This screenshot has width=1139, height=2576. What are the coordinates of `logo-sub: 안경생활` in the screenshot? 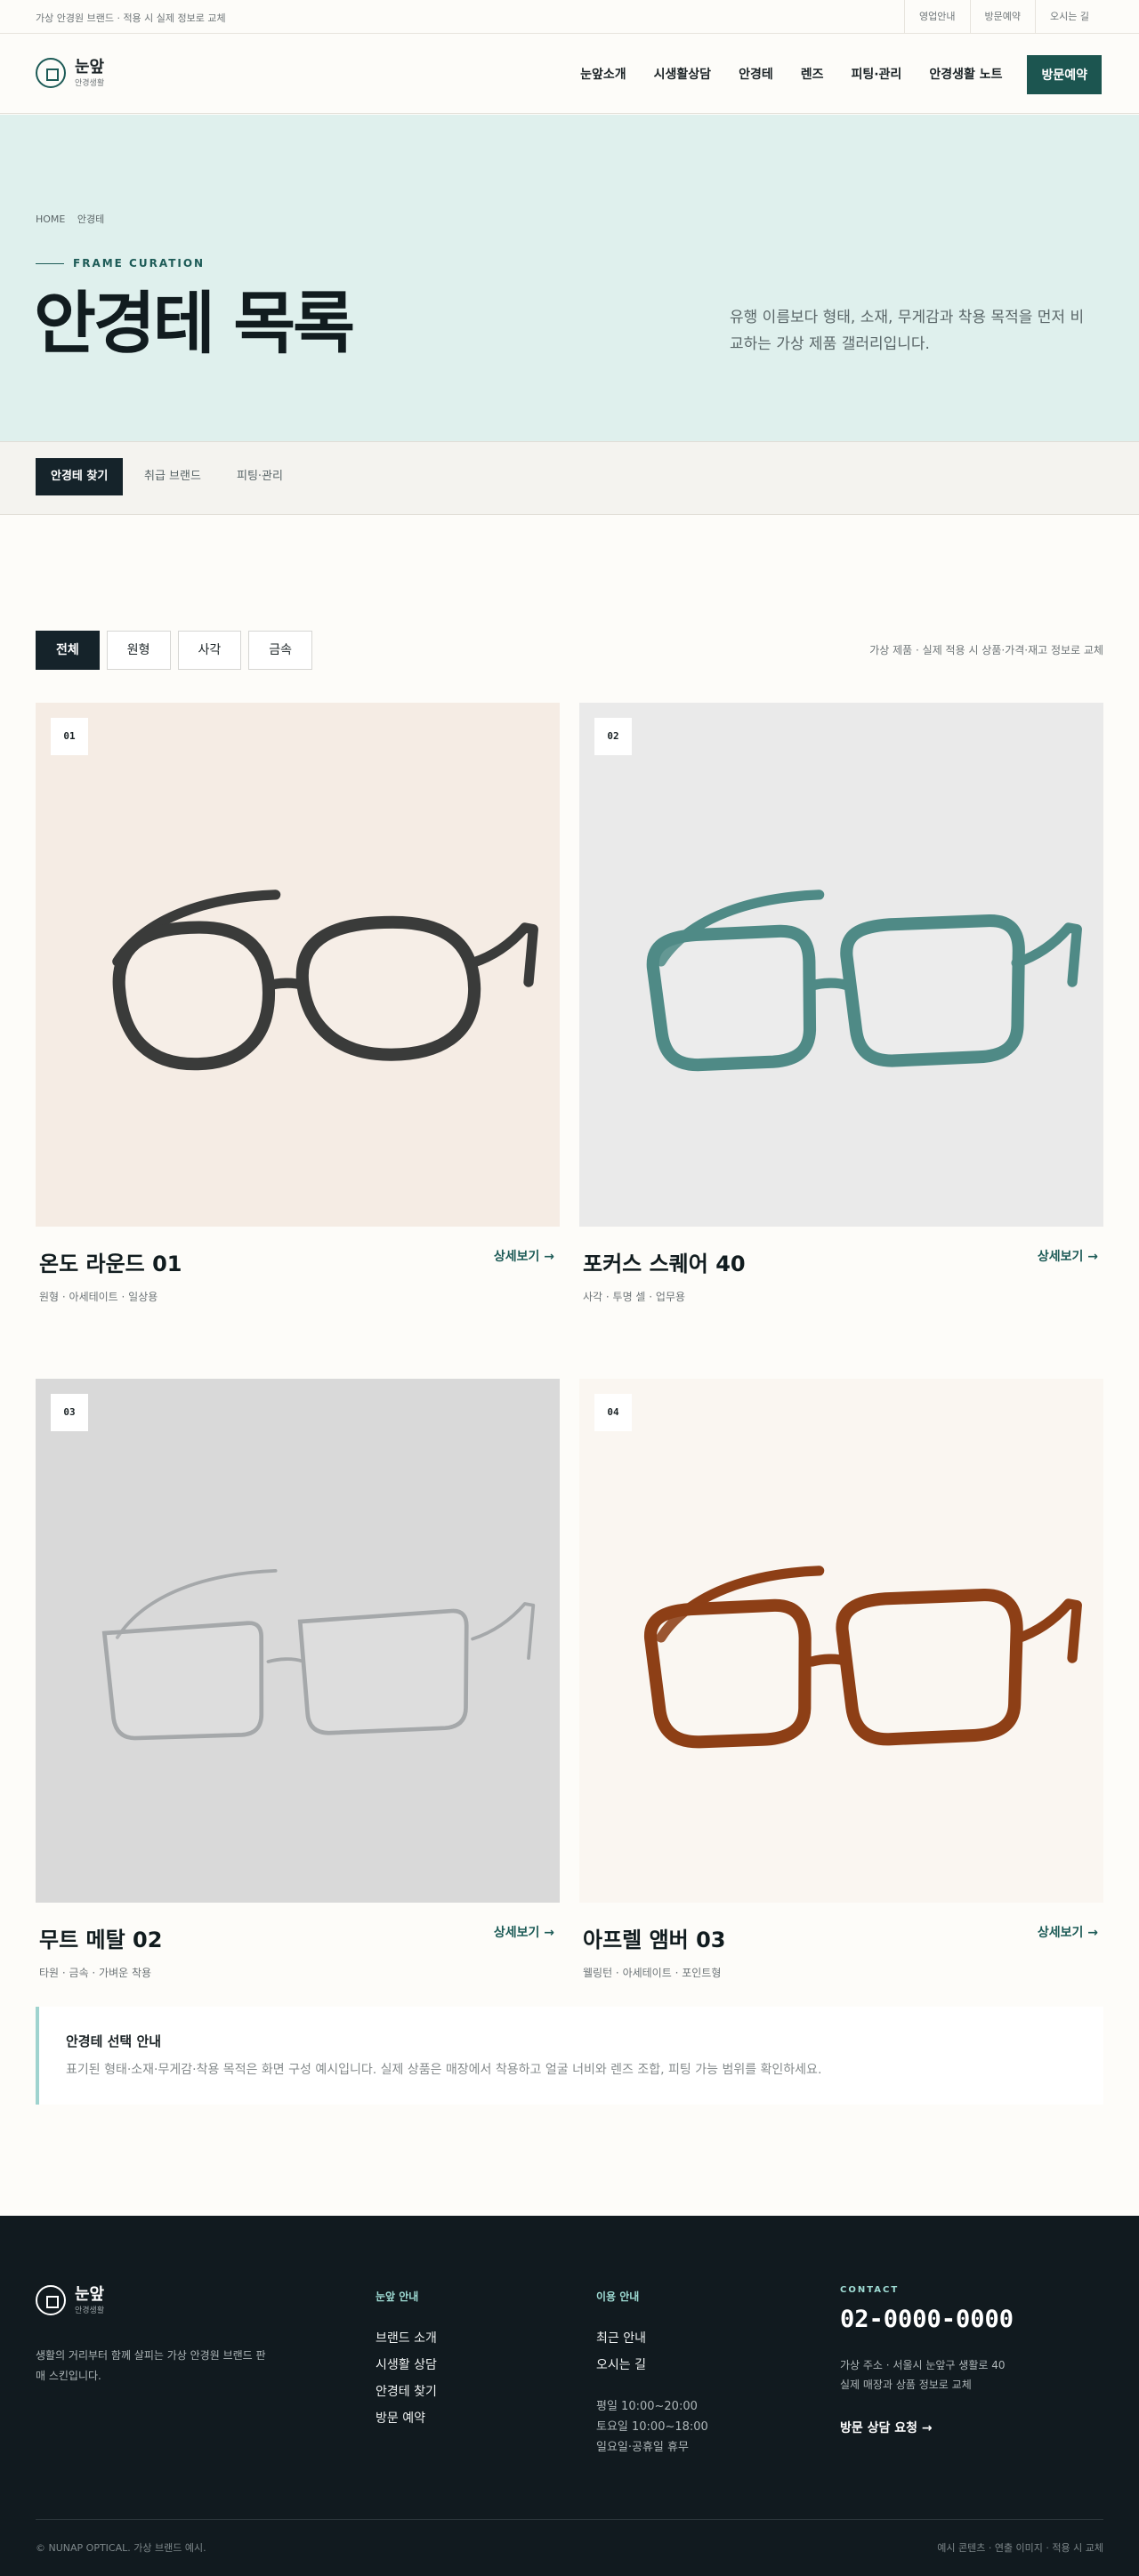 It's located at (90, 83).